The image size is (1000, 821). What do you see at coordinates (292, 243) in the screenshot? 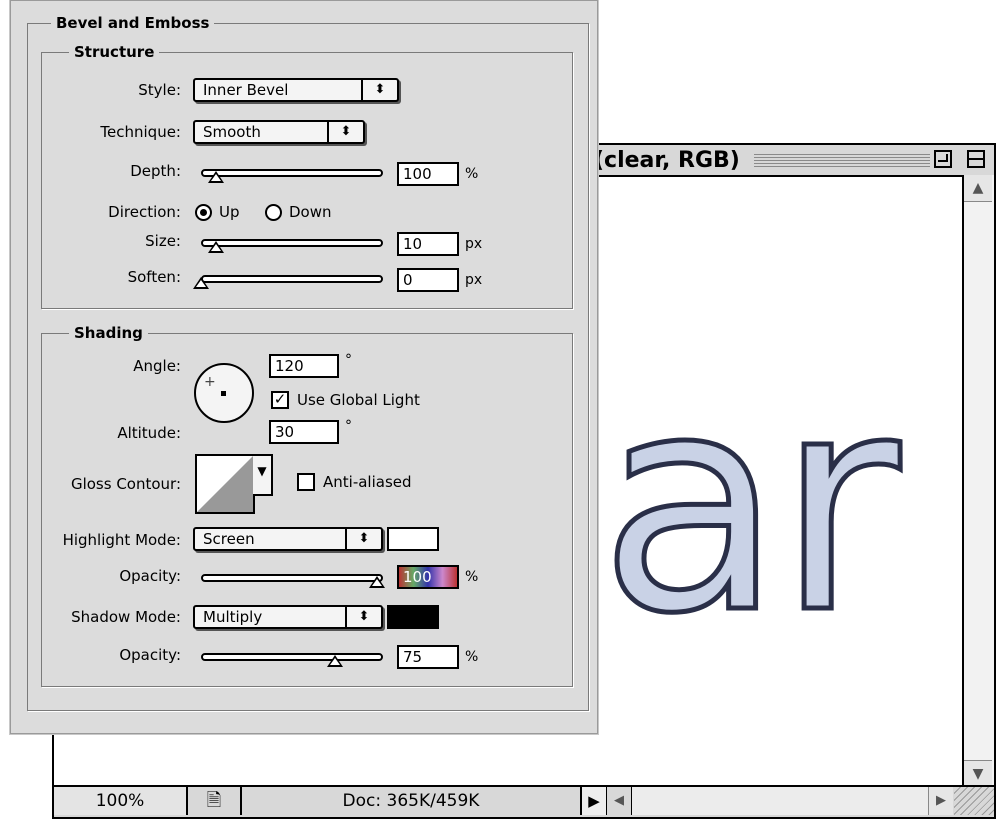
I see `size-slider-track` at bounding box center [292, 243].